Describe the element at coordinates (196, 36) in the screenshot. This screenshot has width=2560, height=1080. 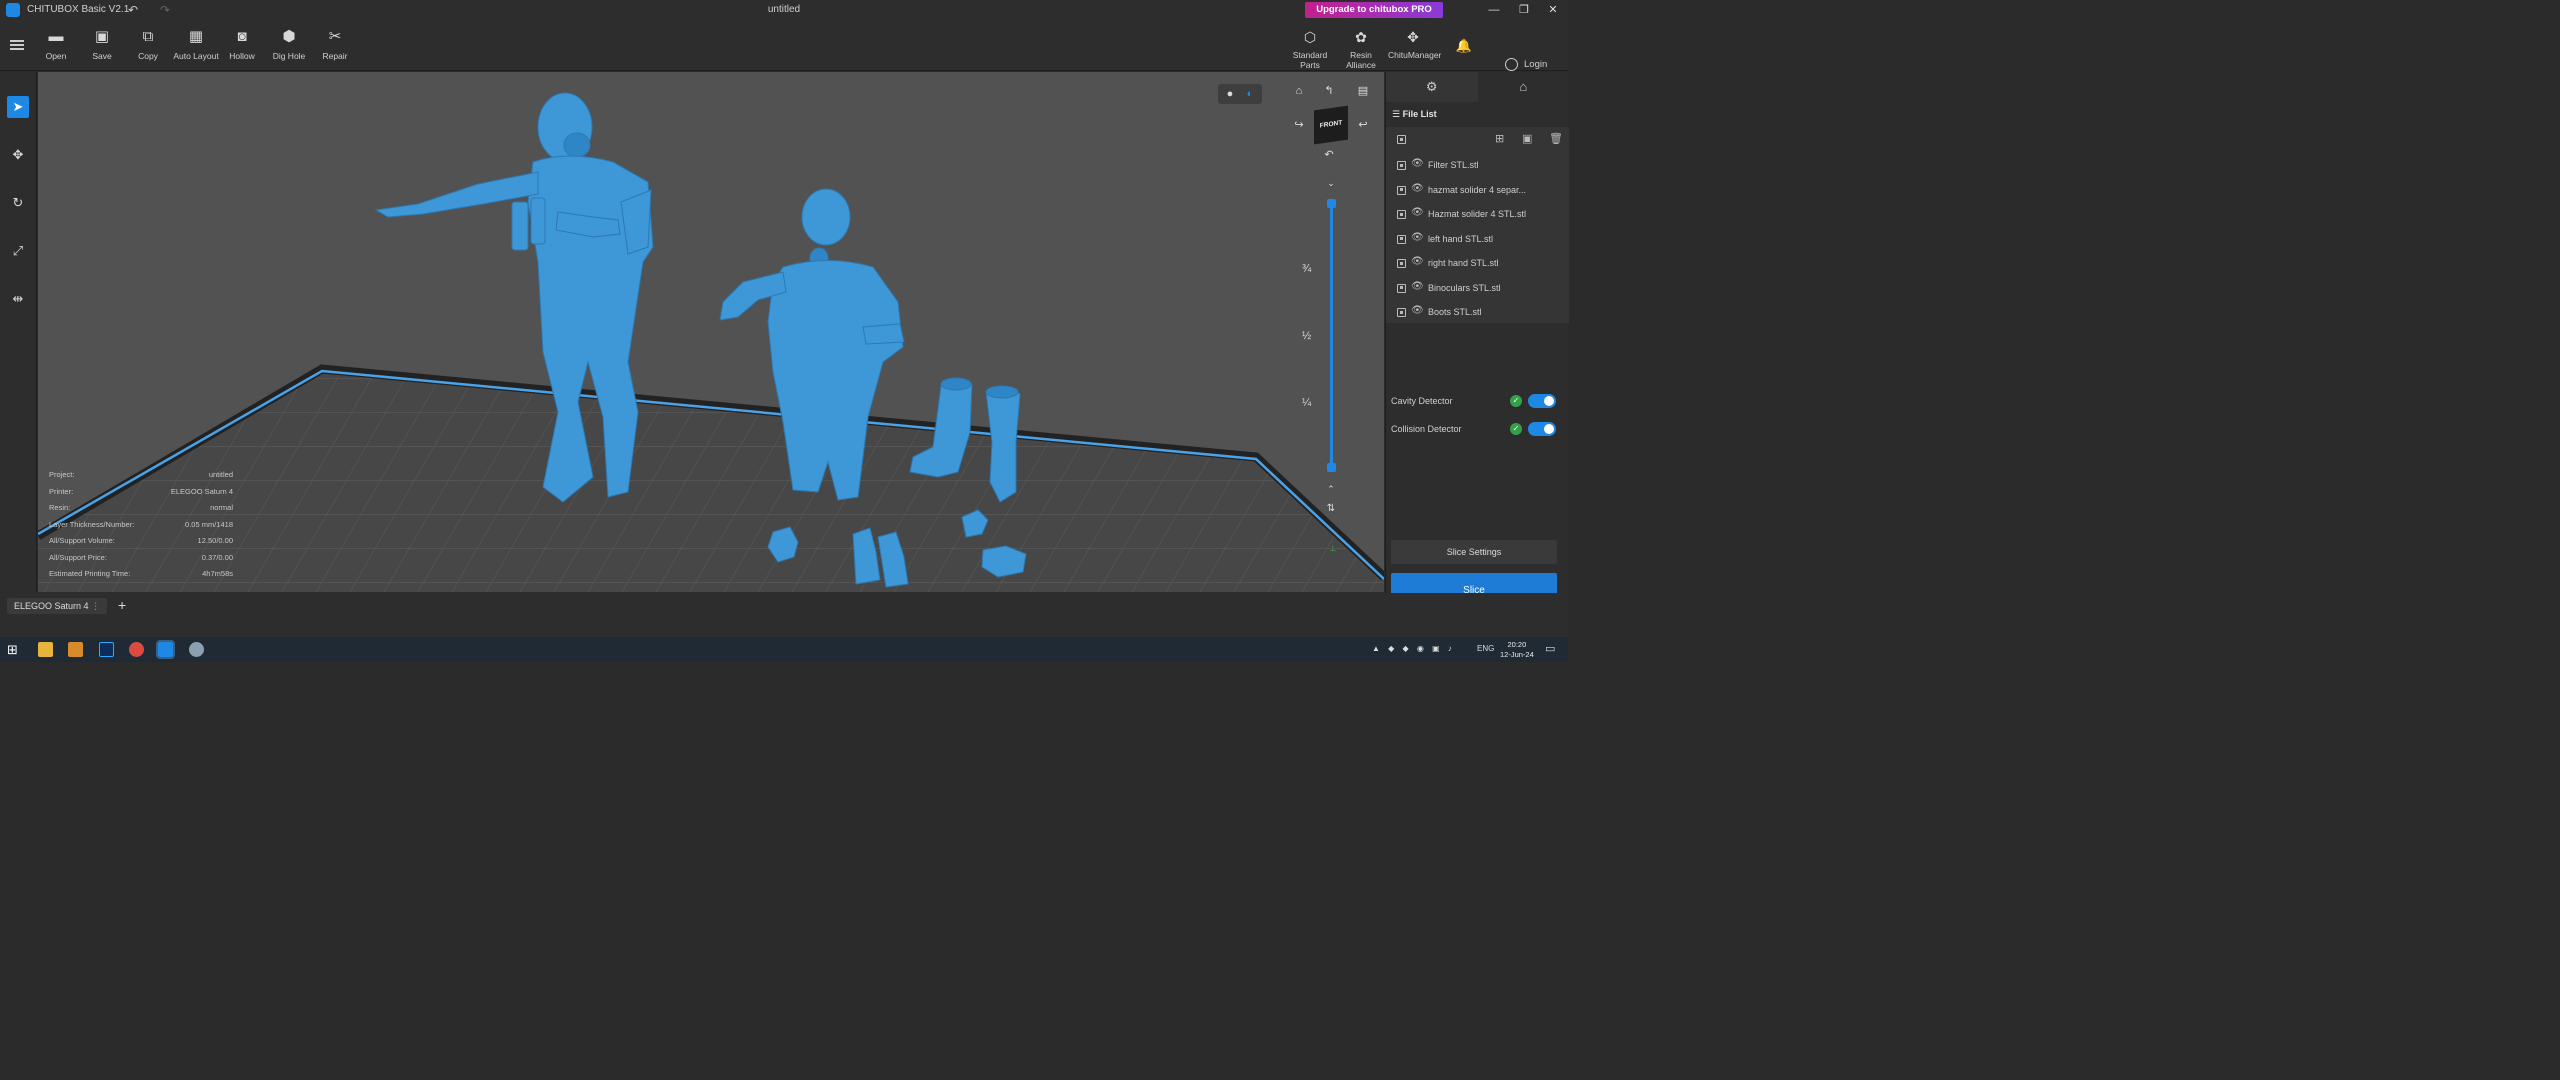
I see `auto-layout-icon: ▦` at that location.